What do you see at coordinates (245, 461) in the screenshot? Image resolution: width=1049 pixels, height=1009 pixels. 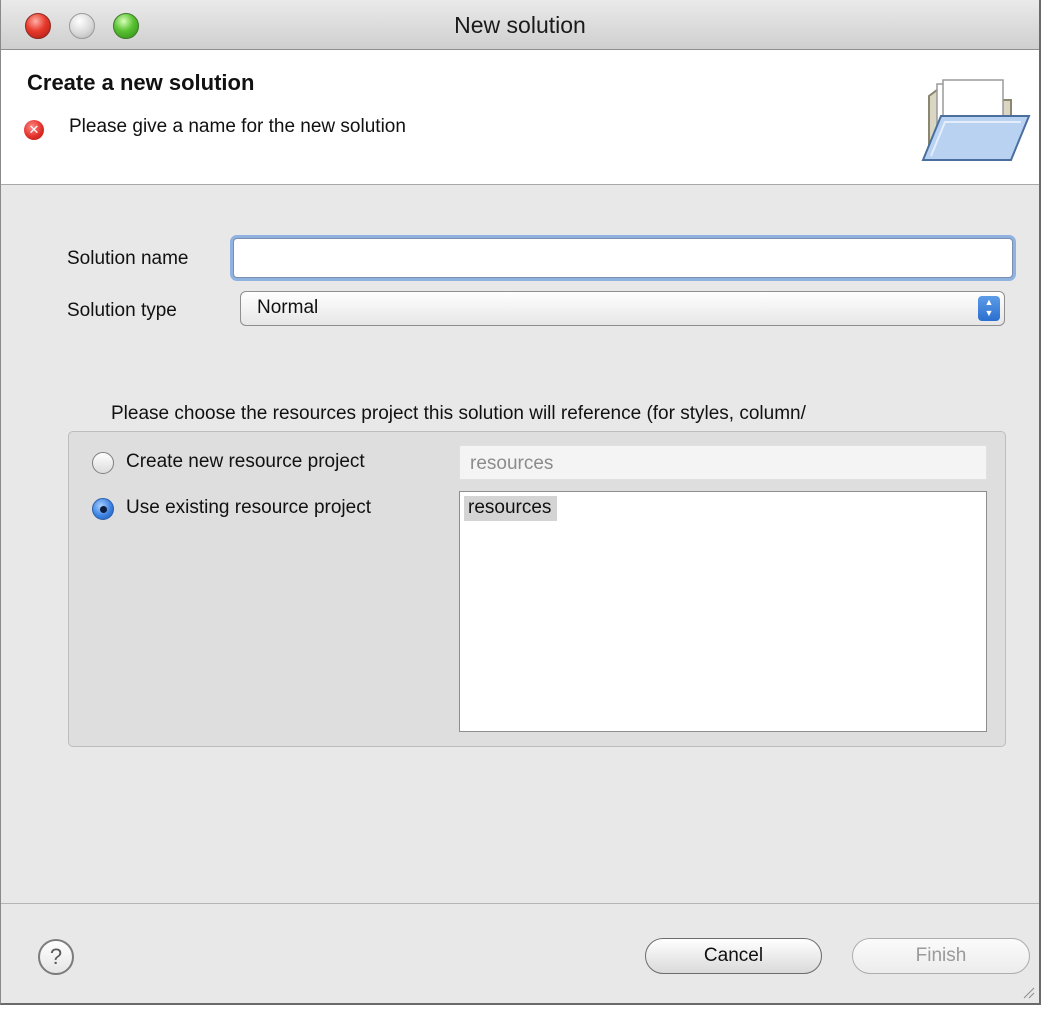 I see `create-new-resource-label: Create new resource project` at bounding box center [245, 461].